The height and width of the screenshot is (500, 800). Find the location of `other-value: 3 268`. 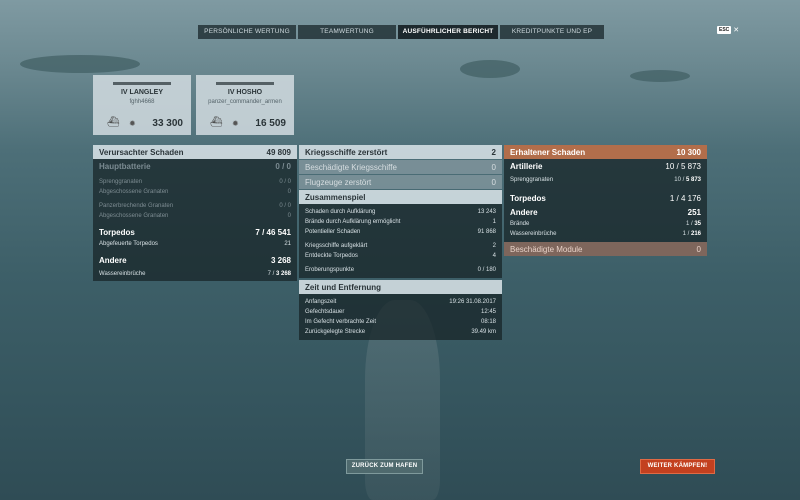

other-value: 3 268 is located at coordinates (280, 260).